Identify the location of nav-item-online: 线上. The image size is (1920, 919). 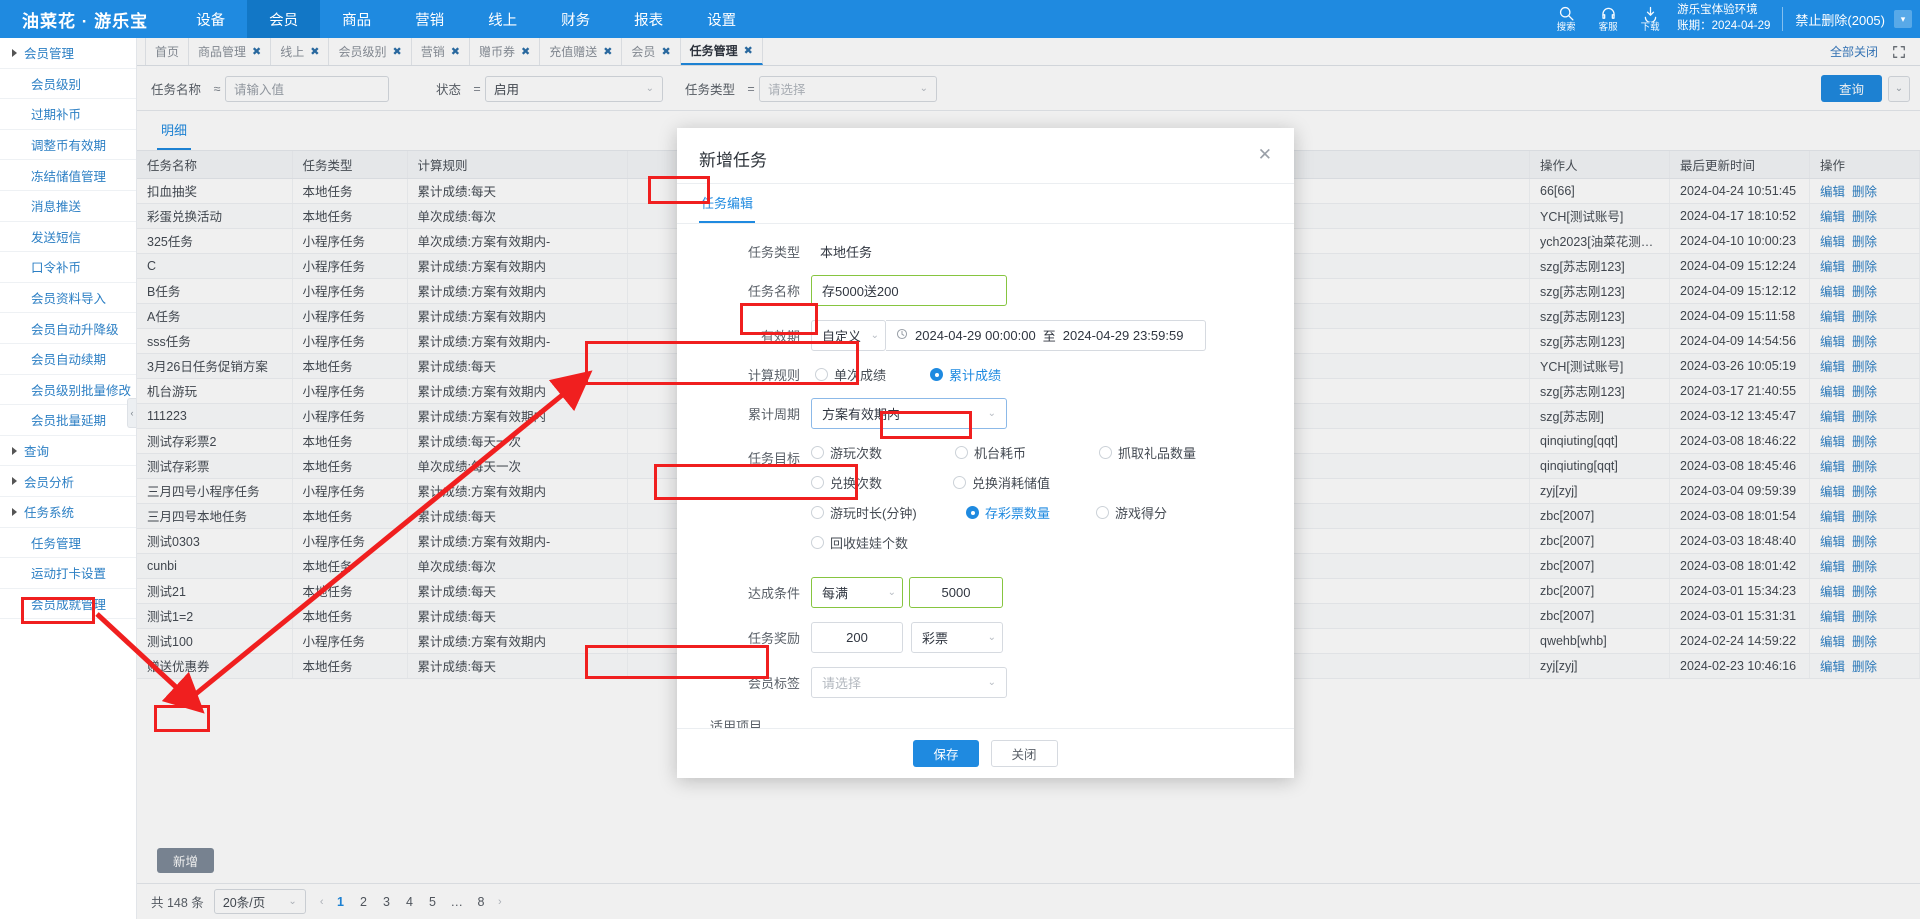
(502, 19).